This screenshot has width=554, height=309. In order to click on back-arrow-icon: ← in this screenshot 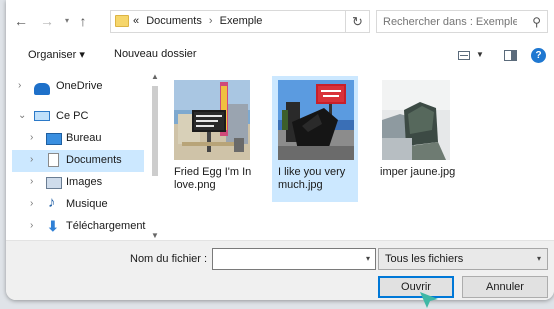, I will do `click(21, 21)`.